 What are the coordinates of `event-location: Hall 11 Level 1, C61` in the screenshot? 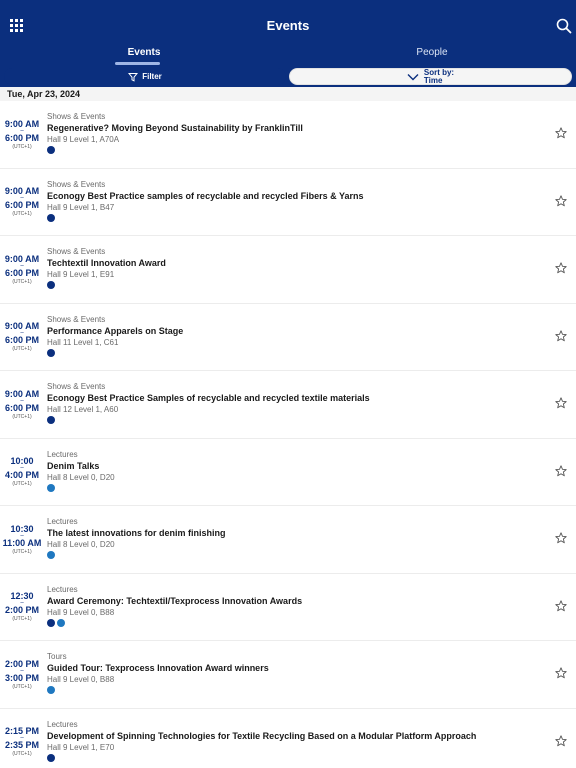 It's located at (83, 342).